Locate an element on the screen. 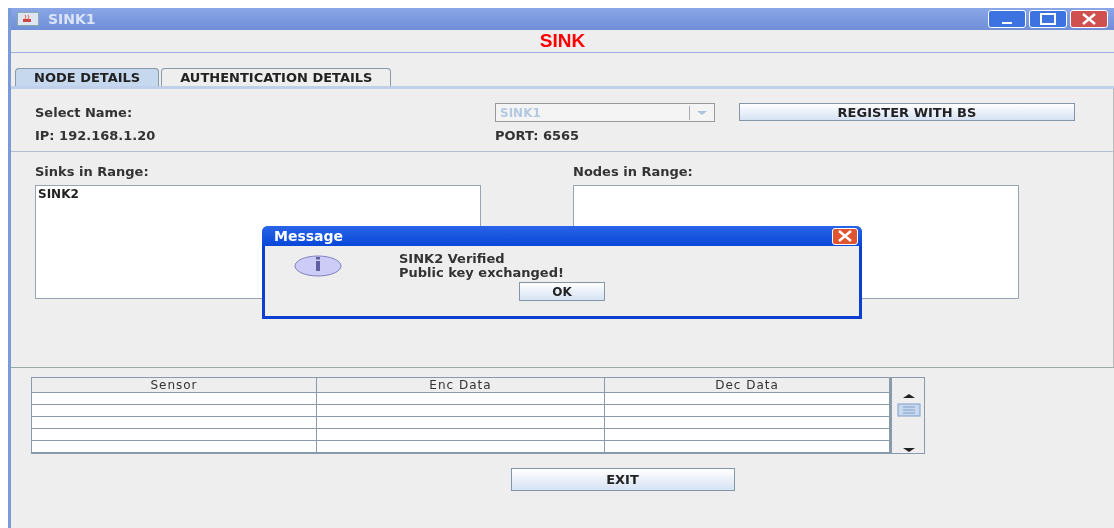 This screenshot has height=528, width=1114. list-label: Sinks in Range: is located at coordinates (92, 171).